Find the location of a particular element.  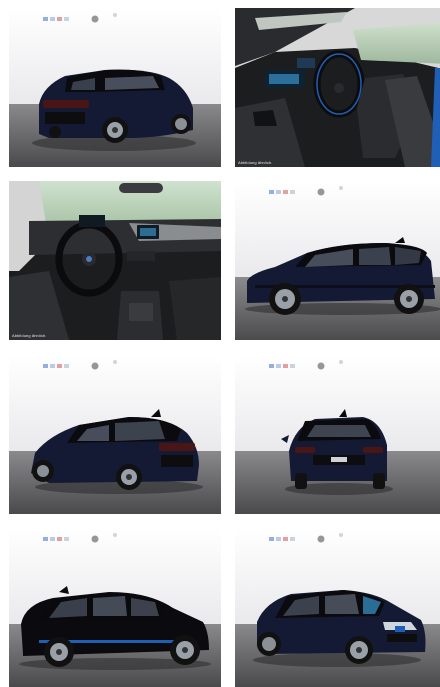

interior-dashboard-image is located at coordinates (115, 260).